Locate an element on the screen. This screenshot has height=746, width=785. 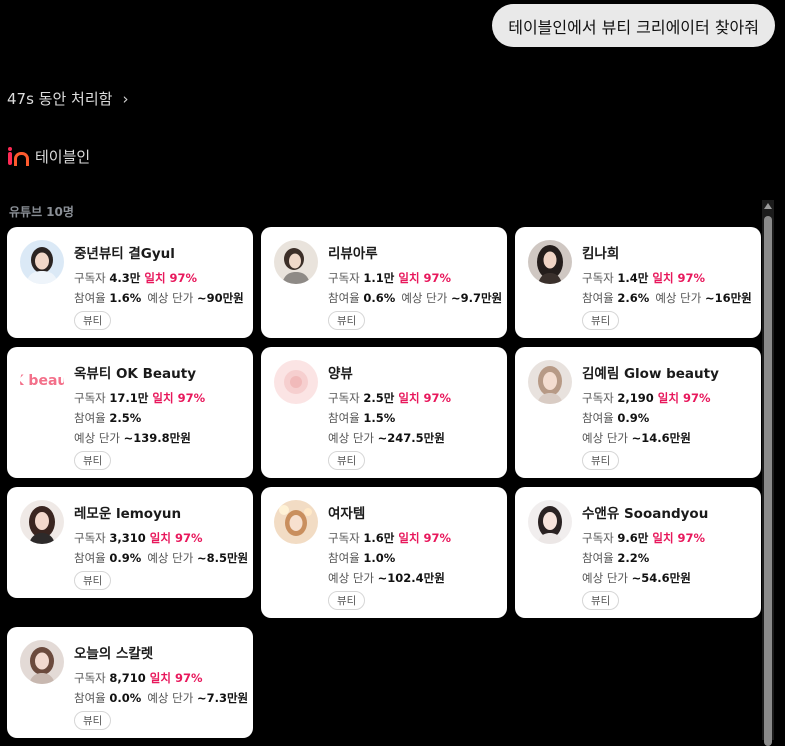
scrollbar is located at coordinates (768, 473).